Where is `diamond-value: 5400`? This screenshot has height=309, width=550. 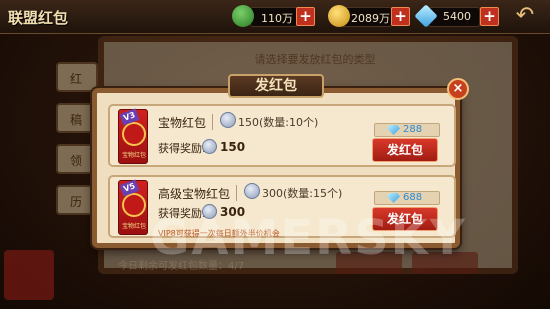
diamond-value: 5400 is located at coordinates (457, 16).